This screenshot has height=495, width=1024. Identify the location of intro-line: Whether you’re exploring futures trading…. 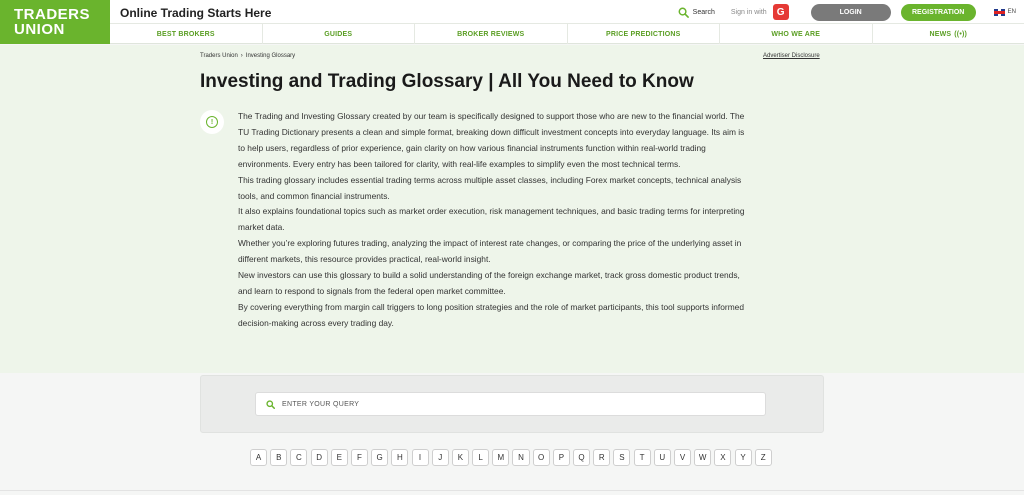
(490, 243).